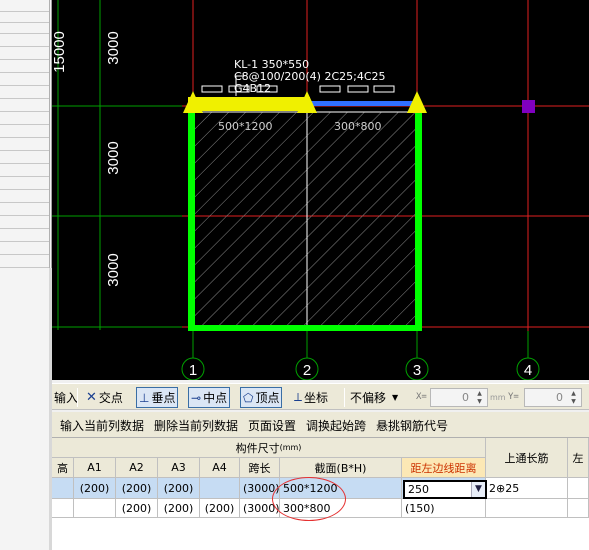  I want to click on left-header: 左, so click(578, 458).